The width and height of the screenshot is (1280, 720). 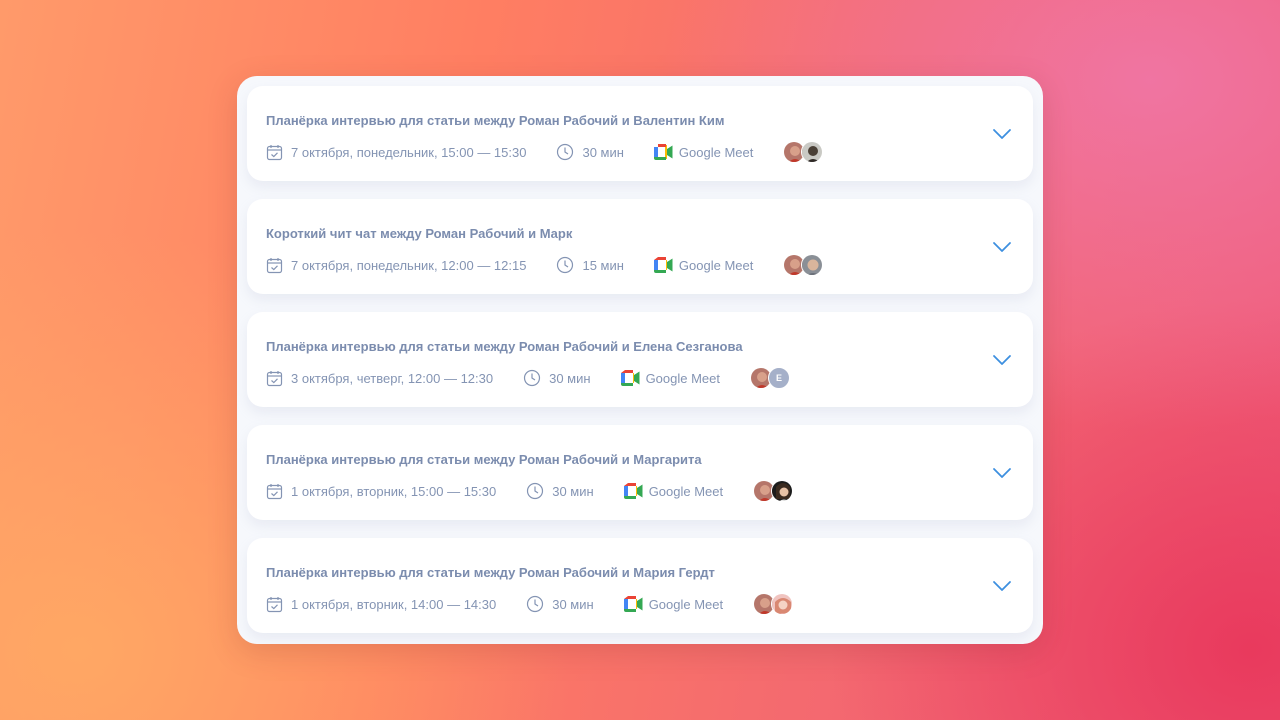 I want to click on participants: E, so click(x=770, y=378).